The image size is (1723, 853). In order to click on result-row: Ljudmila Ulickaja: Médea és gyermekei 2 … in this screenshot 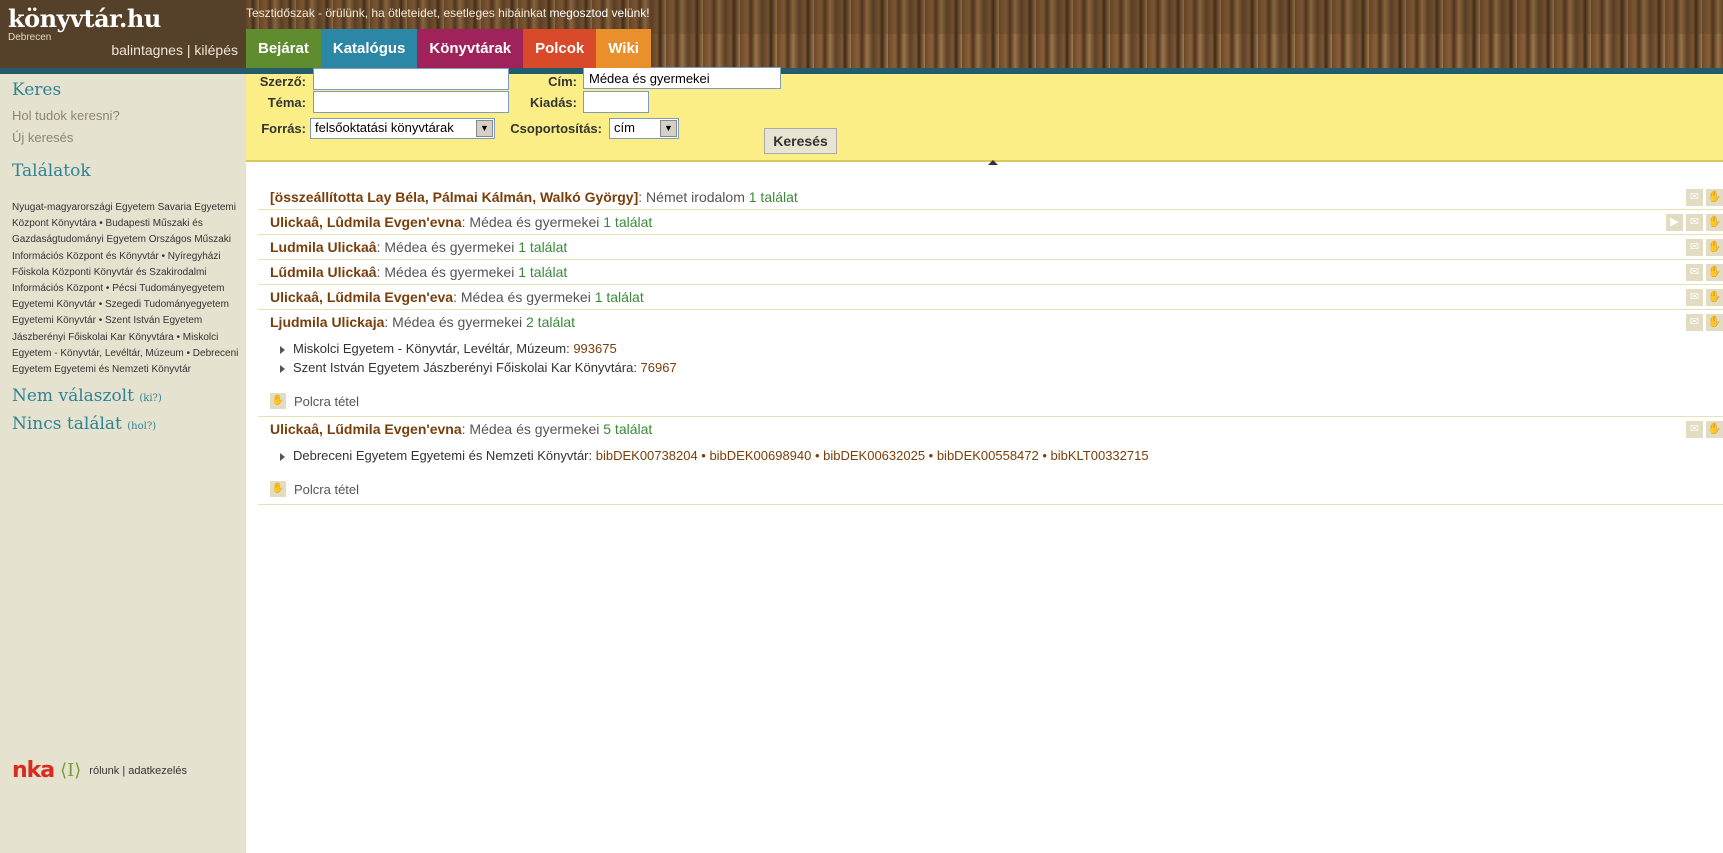, I will do `click(990, 364)`.